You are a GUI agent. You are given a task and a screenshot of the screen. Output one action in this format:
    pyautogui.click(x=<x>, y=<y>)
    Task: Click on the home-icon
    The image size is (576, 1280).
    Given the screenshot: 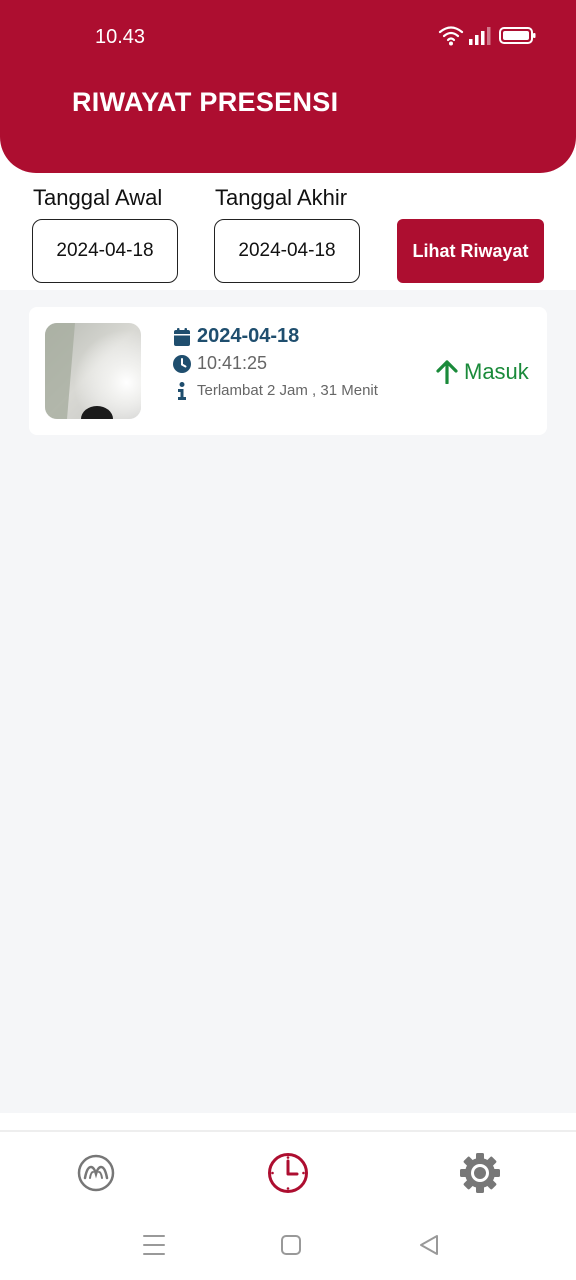 What is the action you would take?
    pyautogui.click(x=291, y=1245)
    